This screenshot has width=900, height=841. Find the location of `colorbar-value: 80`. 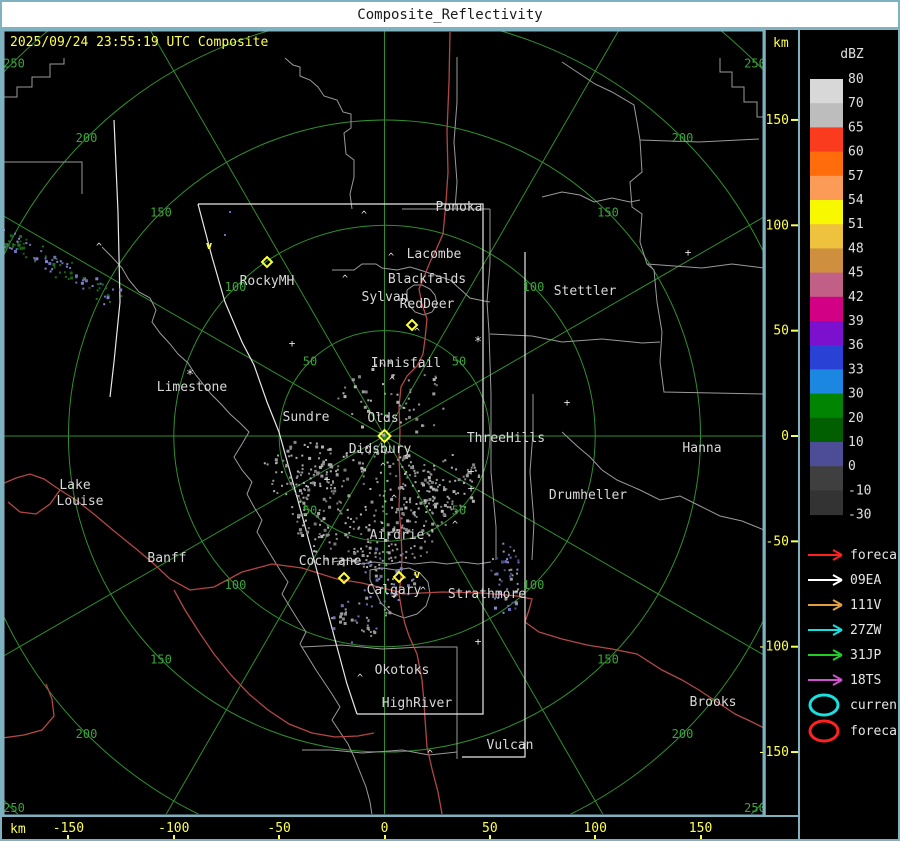

colorbar-value: 80 is located at coordinates (856, 79).